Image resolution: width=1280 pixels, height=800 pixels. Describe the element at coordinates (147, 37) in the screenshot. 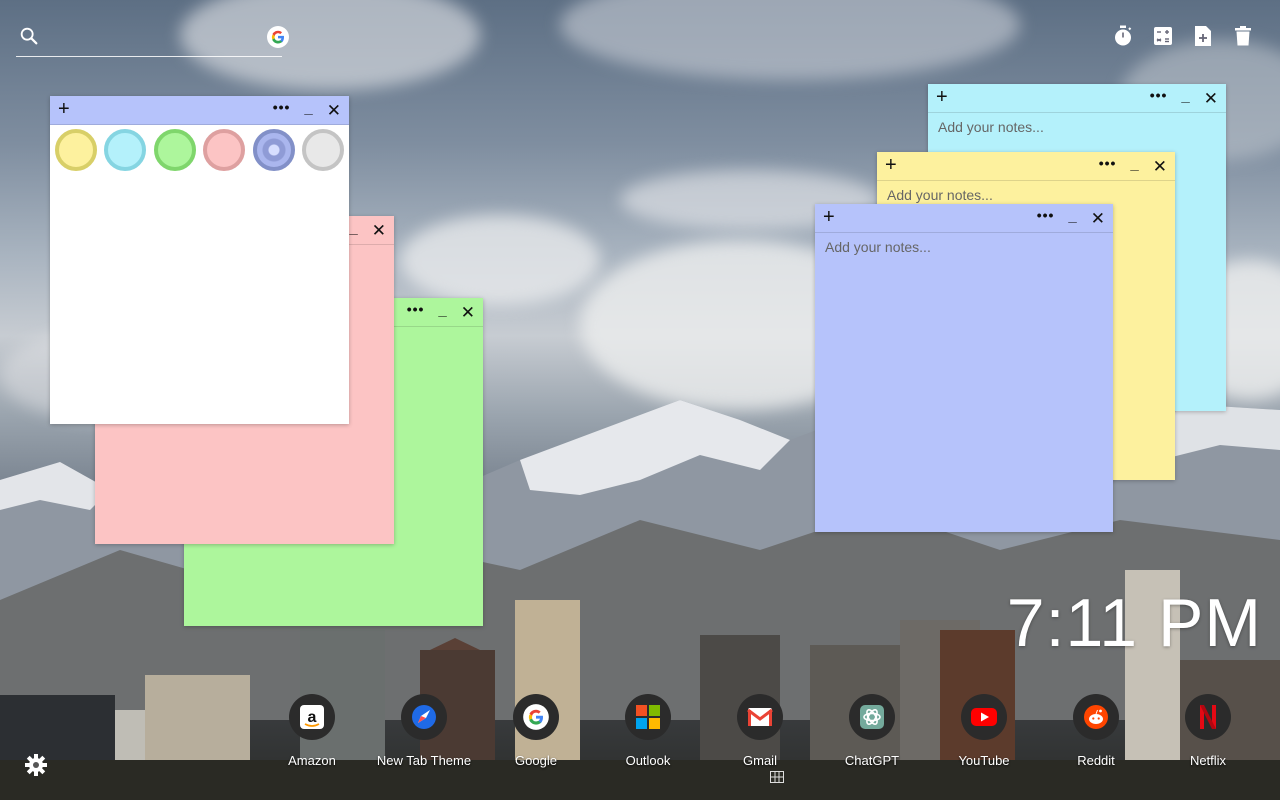

I see `search-input` at that location.